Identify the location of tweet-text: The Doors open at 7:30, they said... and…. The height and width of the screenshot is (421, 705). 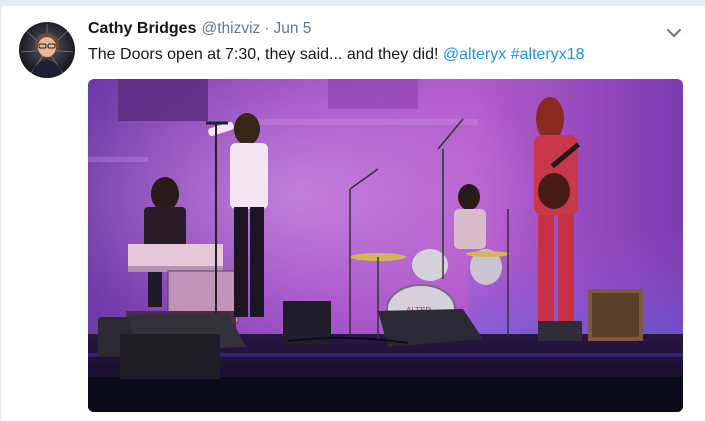
(336, 55).